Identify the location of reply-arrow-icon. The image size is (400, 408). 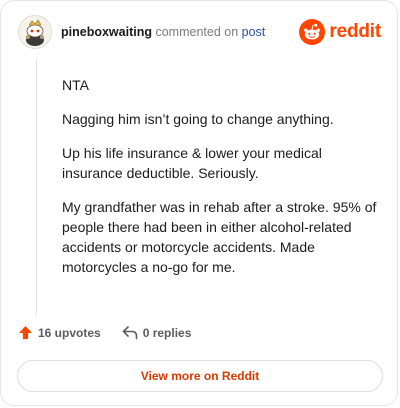
(130, 333).